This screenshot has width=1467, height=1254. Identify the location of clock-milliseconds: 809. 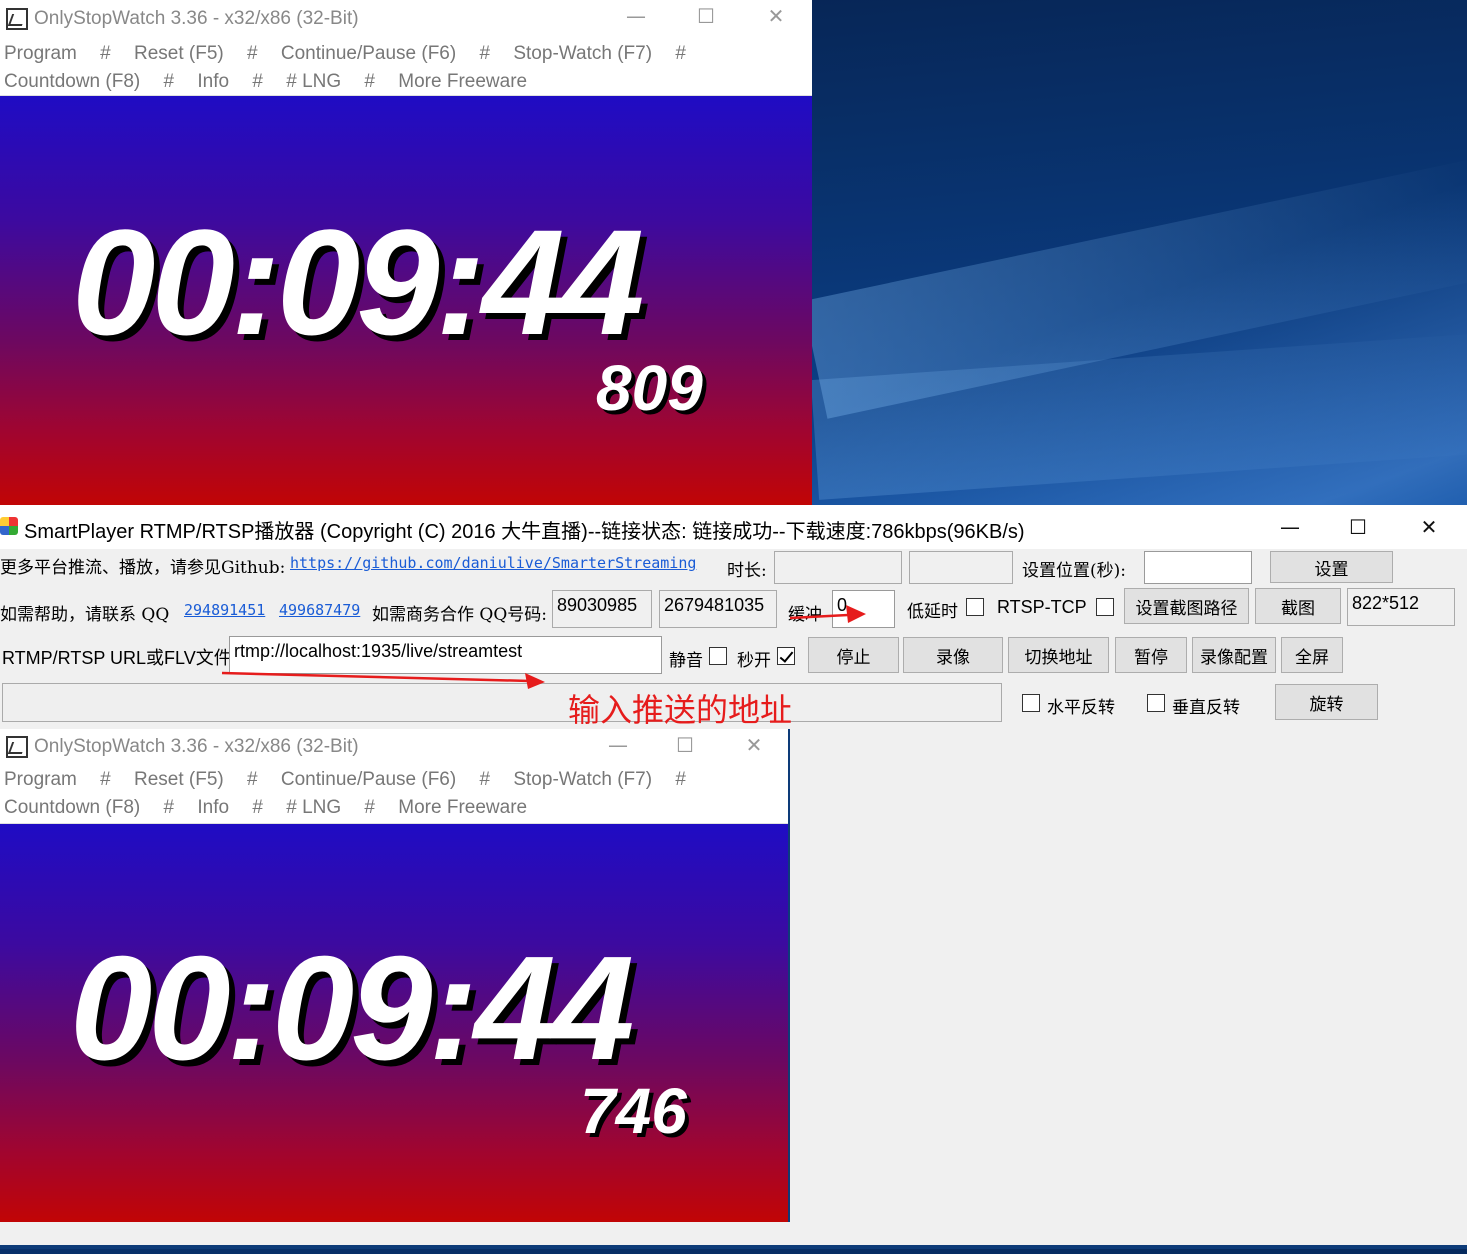
(649, 388).